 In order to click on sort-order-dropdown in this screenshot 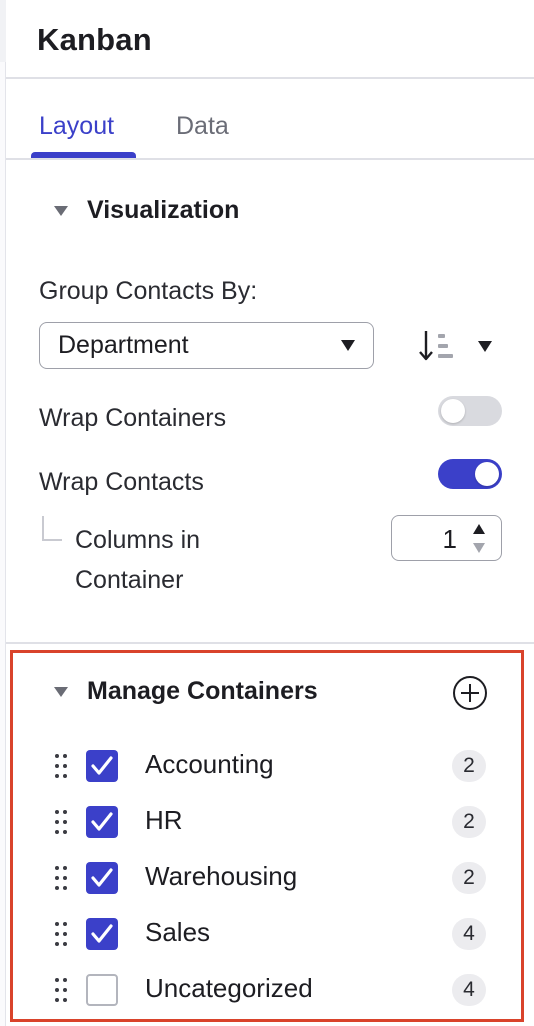, I will do `click(458, 346)`.